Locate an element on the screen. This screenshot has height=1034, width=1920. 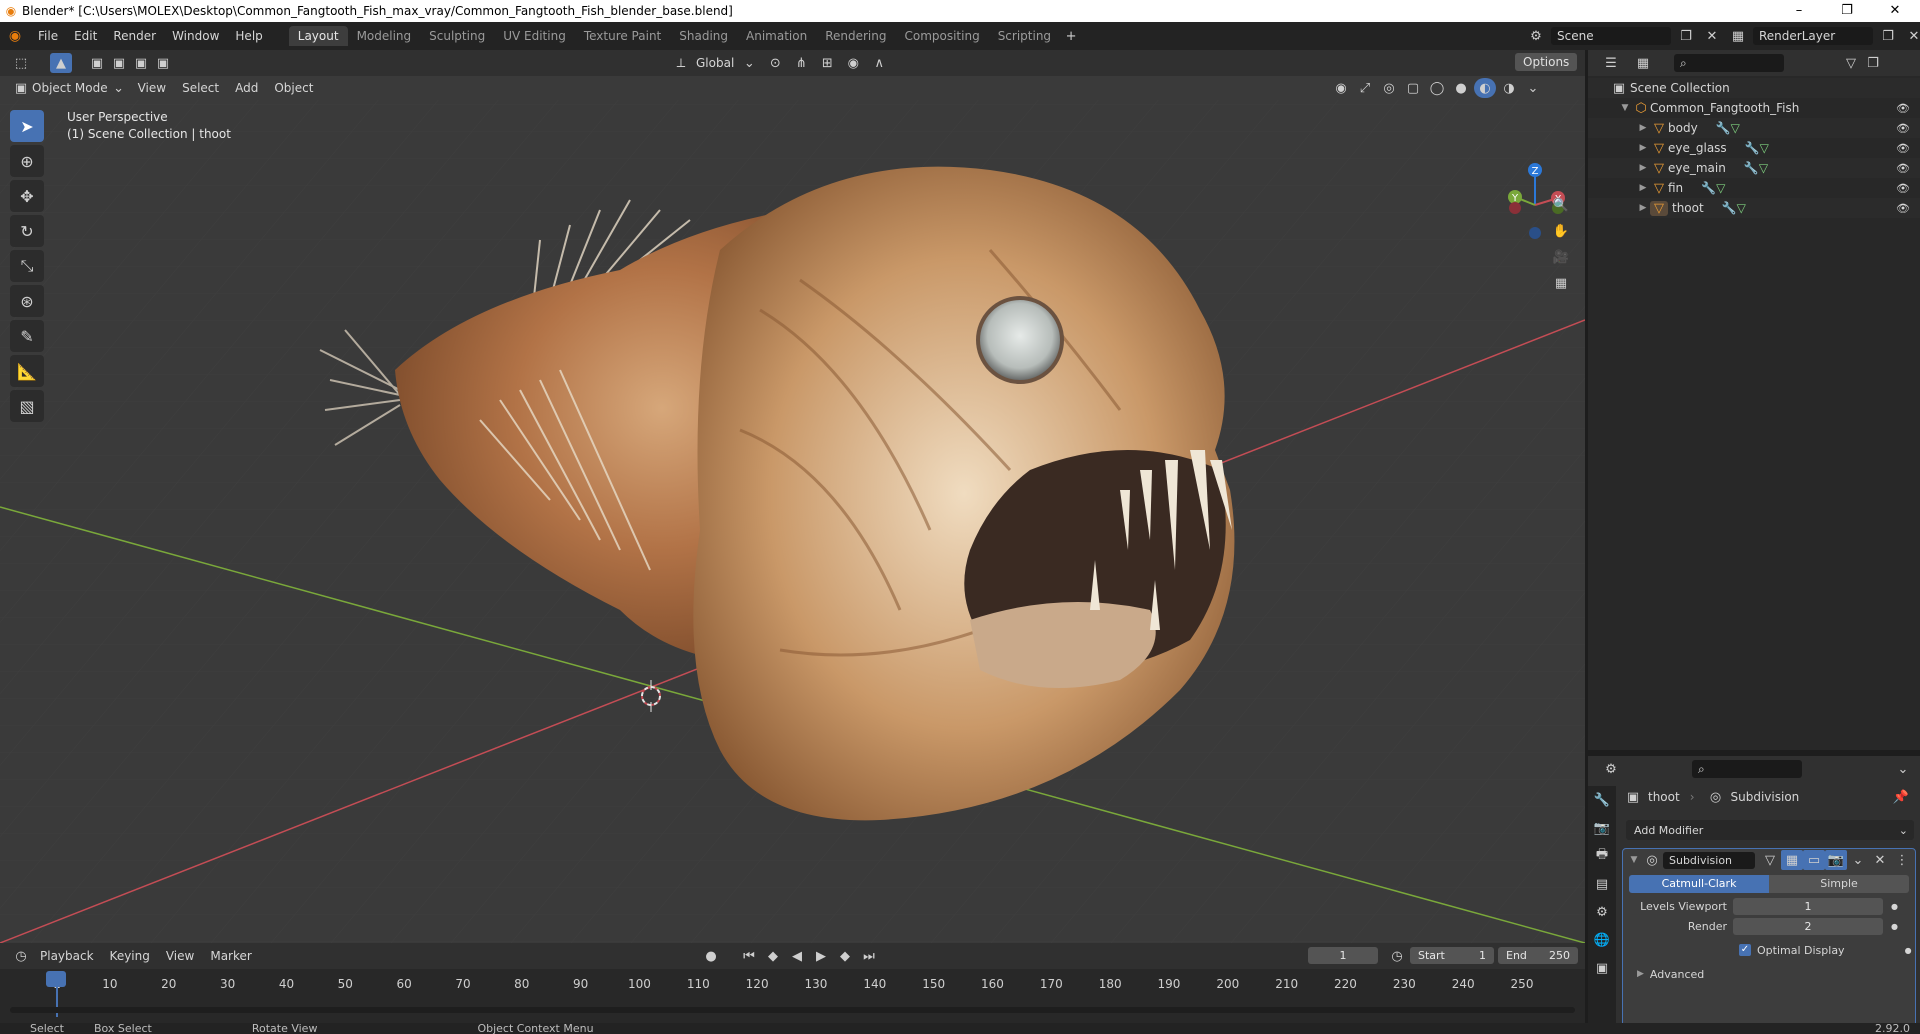
outliner-item-eye-main: ▶ ▽ eye_main 🔧 ▽ 👁 is located at coordinates (1754, 168).